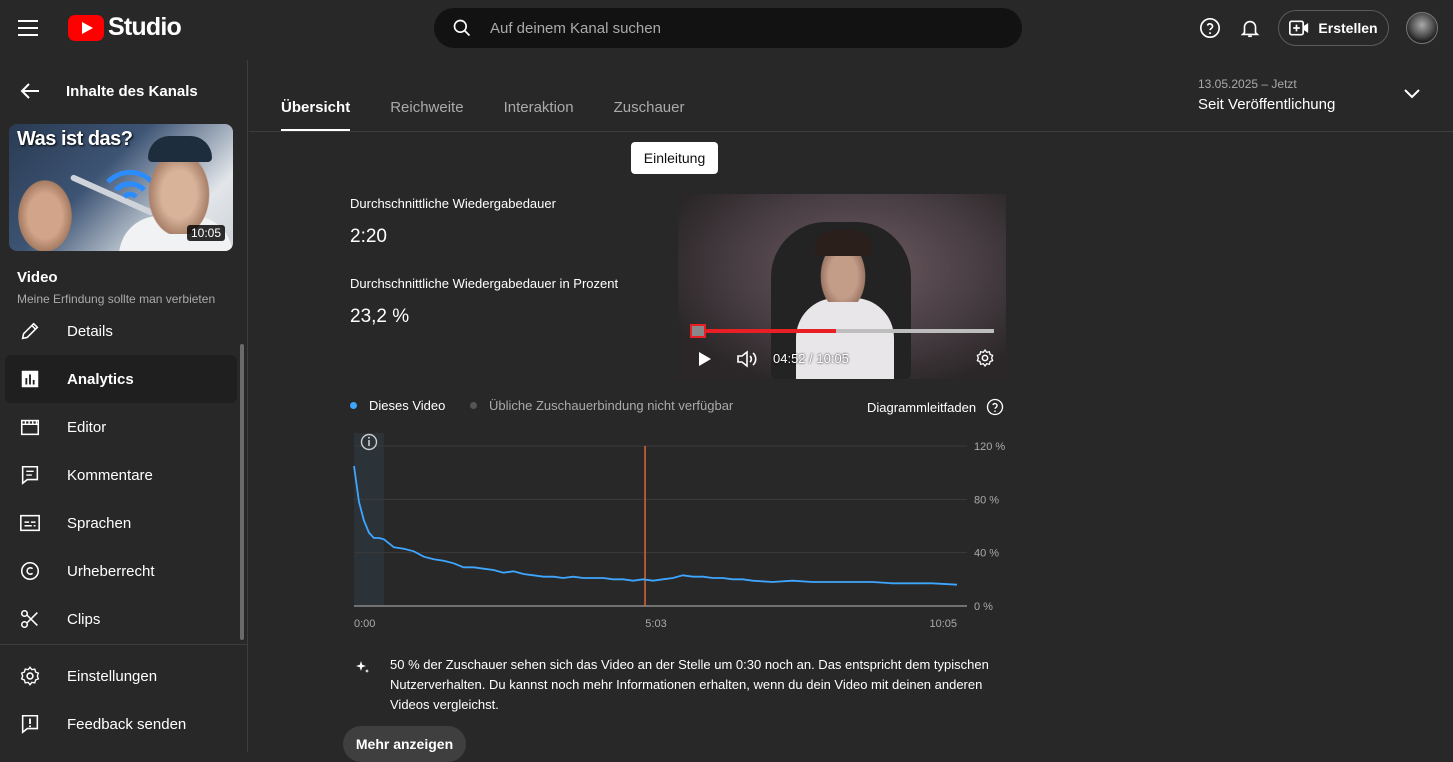 This screenshot has height=762, width=1453. I want to click on sidebar-item-label: Editor, so click(87, 427).